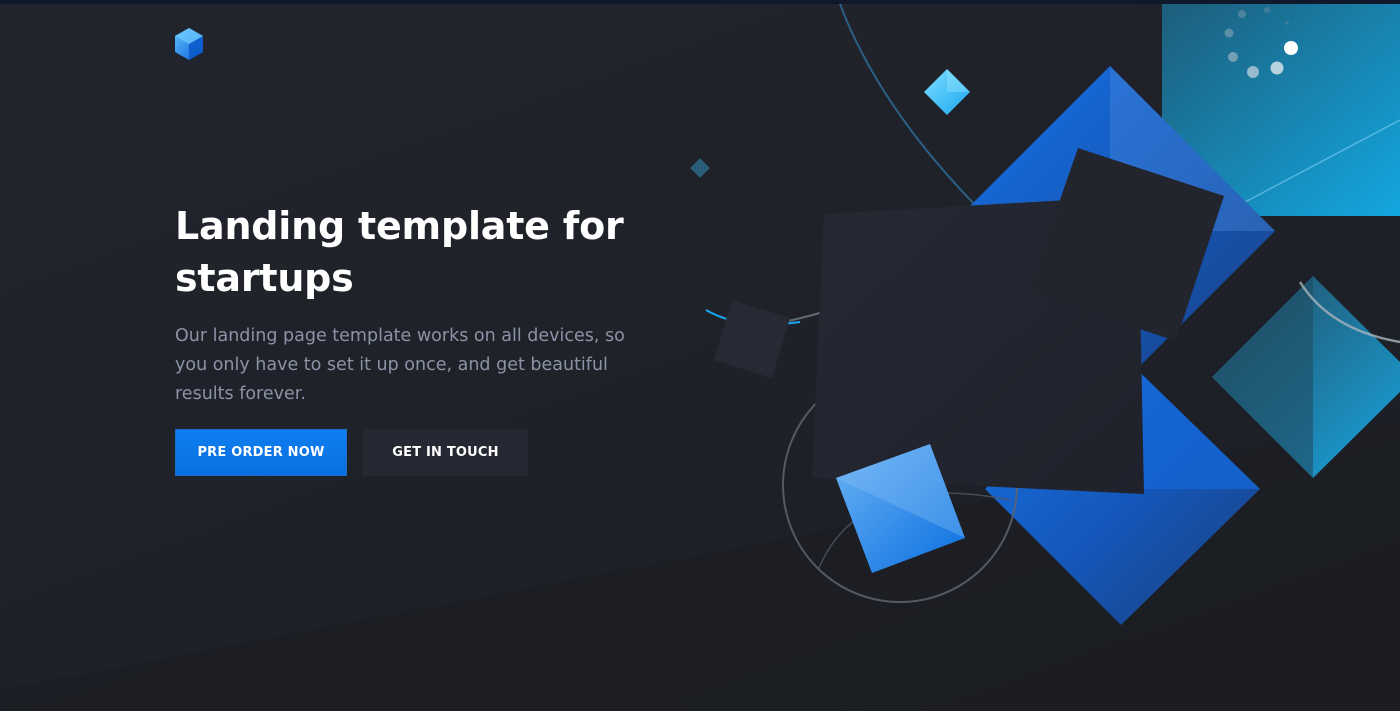 The height and width of the screenshot is (711, 1400). I want to click on small-dark-square, so click(752, 339).